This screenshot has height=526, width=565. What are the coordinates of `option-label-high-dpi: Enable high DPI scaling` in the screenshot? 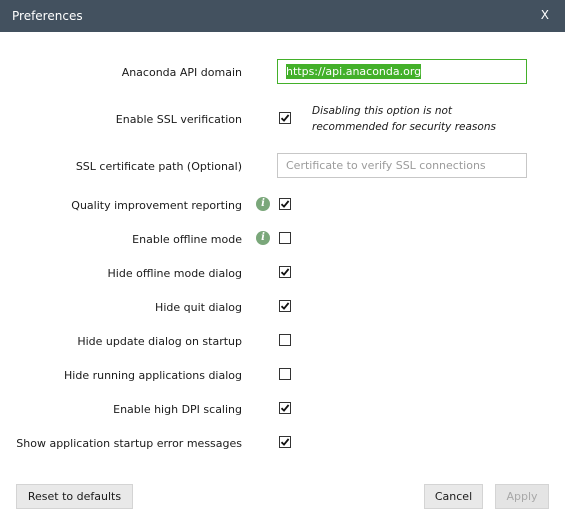 It's located at (177, 409).